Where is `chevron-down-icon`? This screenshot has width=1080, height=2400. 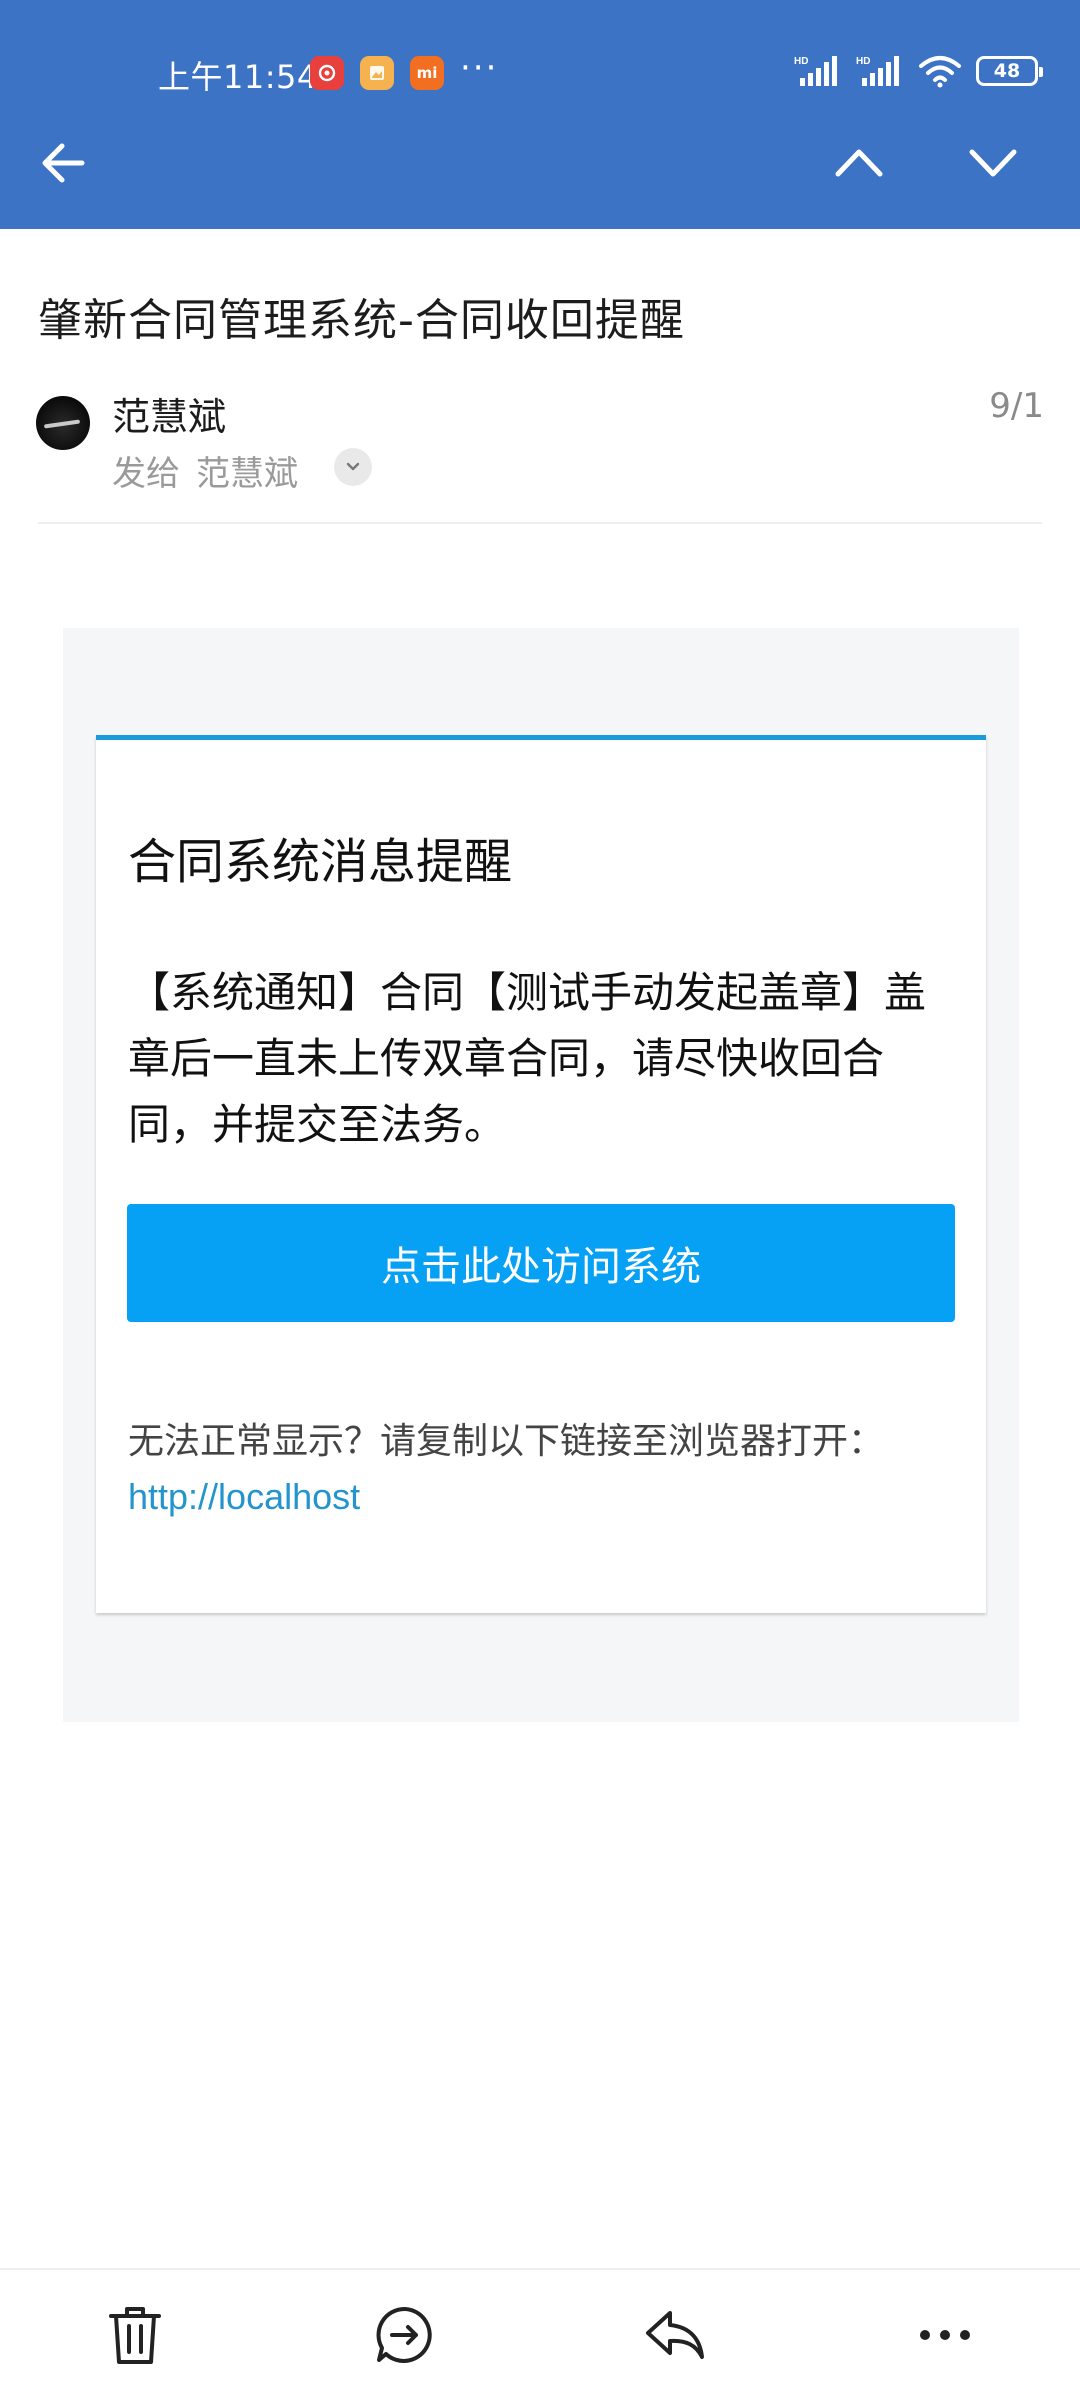
chevron-down-icon is located at coordinates (993, 163).